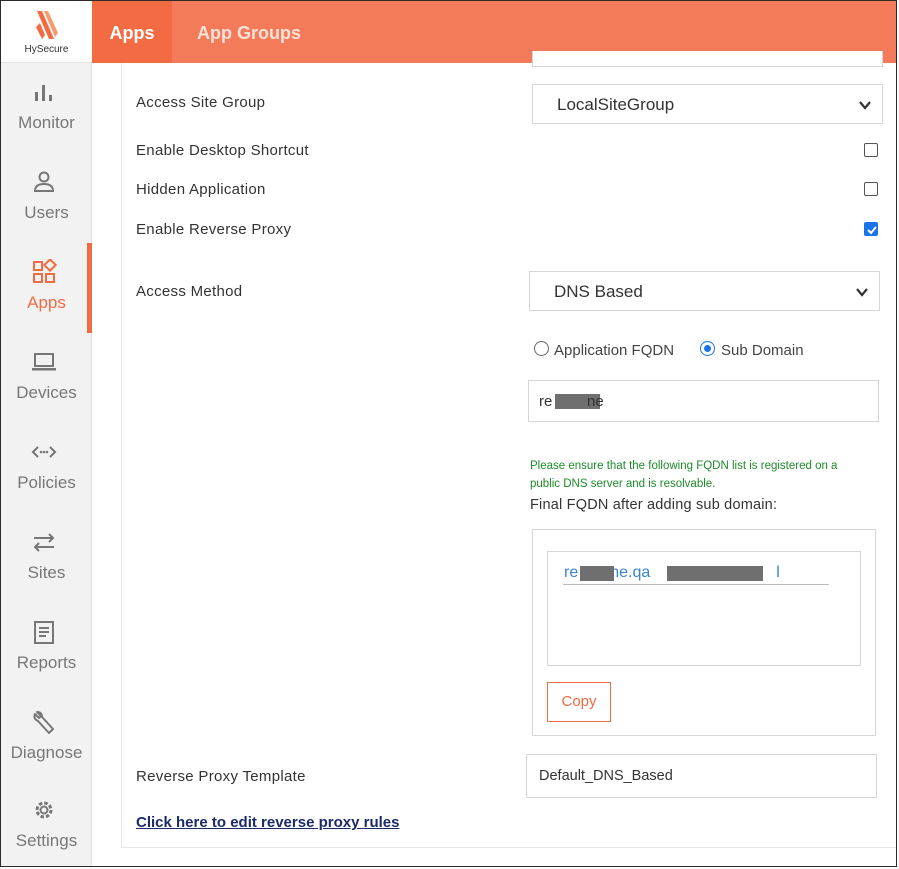  I want to click on access-method-value: DNS Based, so click(598, 291).